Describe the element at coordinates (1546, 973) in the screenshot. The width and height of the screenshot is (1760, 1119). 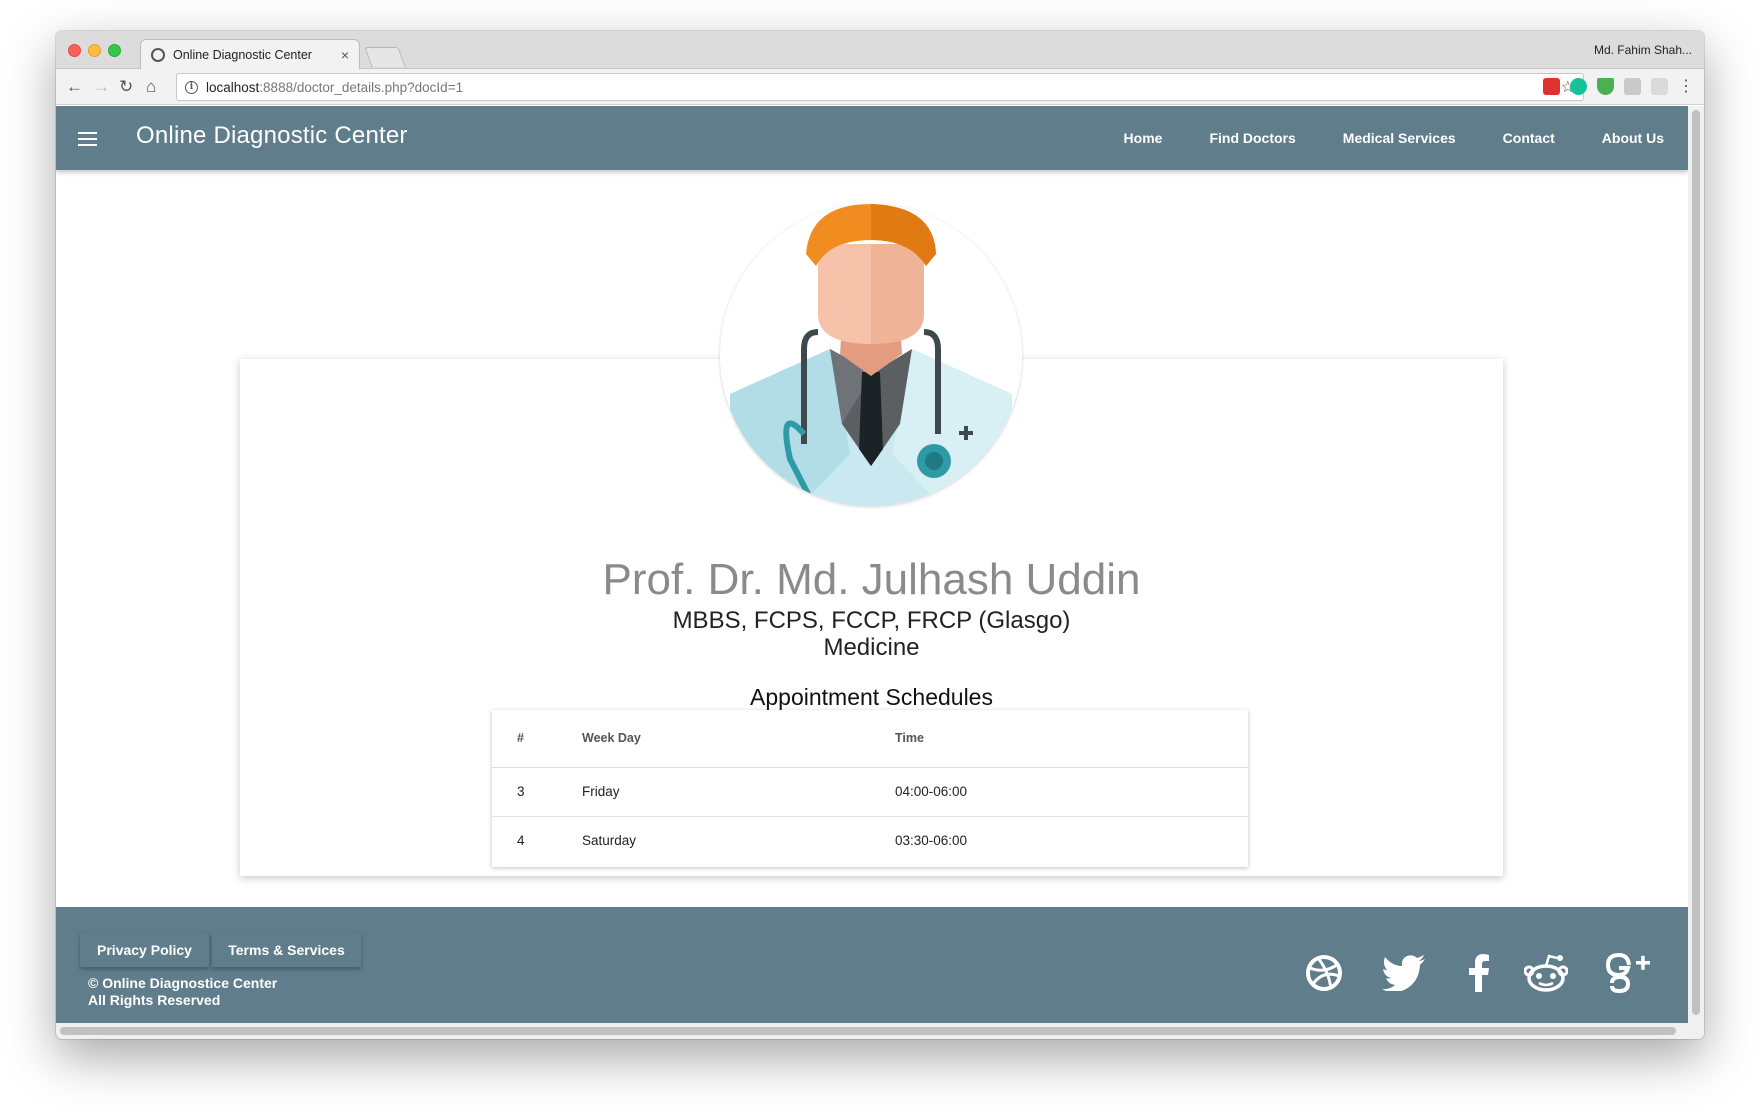
I see `reddit-icon` at that location.